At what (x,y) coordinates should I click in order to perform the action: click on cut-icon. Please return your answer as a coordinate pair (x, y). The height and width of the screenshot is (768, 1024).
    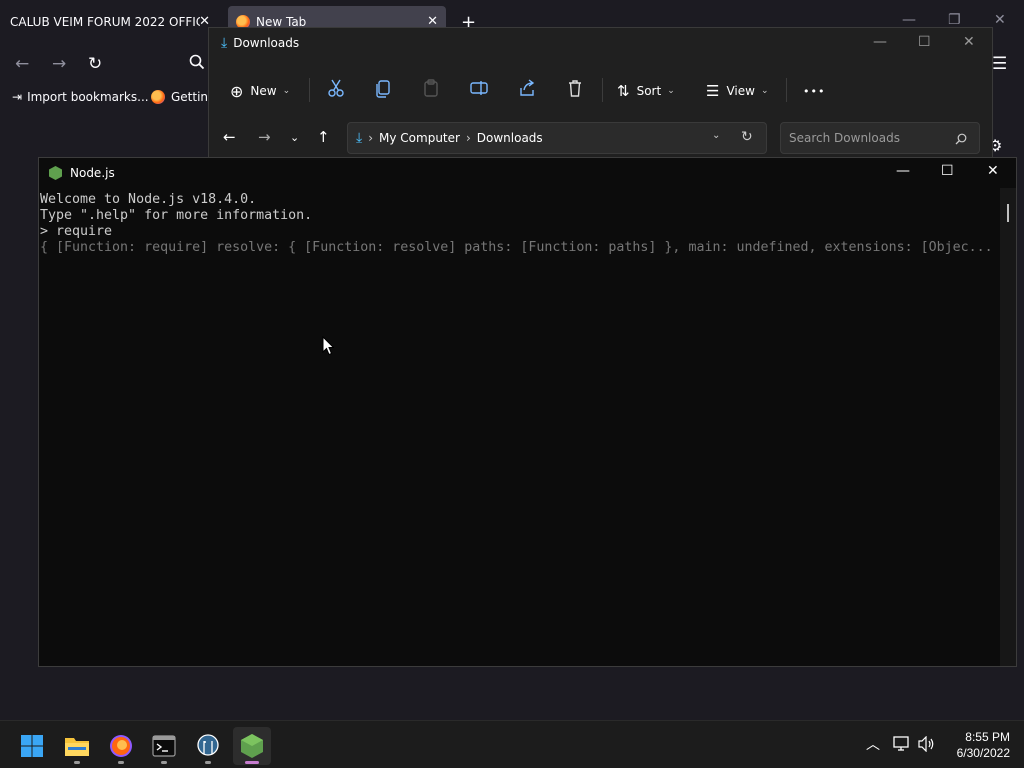
    Looking at the image, I should click on (336, 88).